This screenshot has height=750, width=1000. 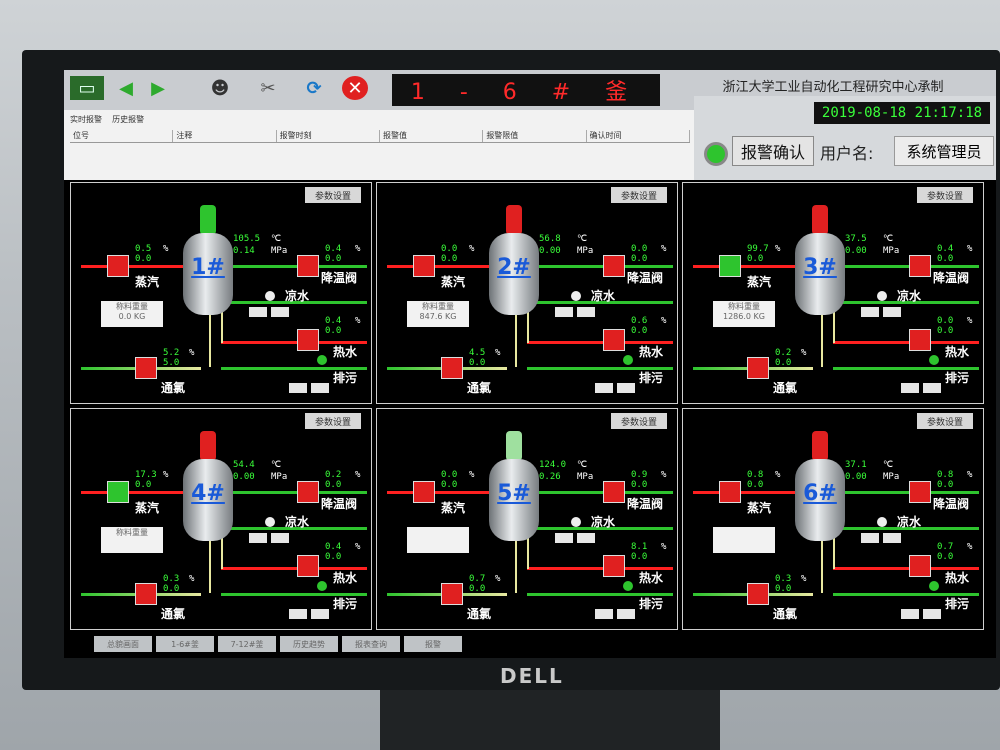 I want to click on tab-history-alarm: 历史报警, so click(x=128, y=119).